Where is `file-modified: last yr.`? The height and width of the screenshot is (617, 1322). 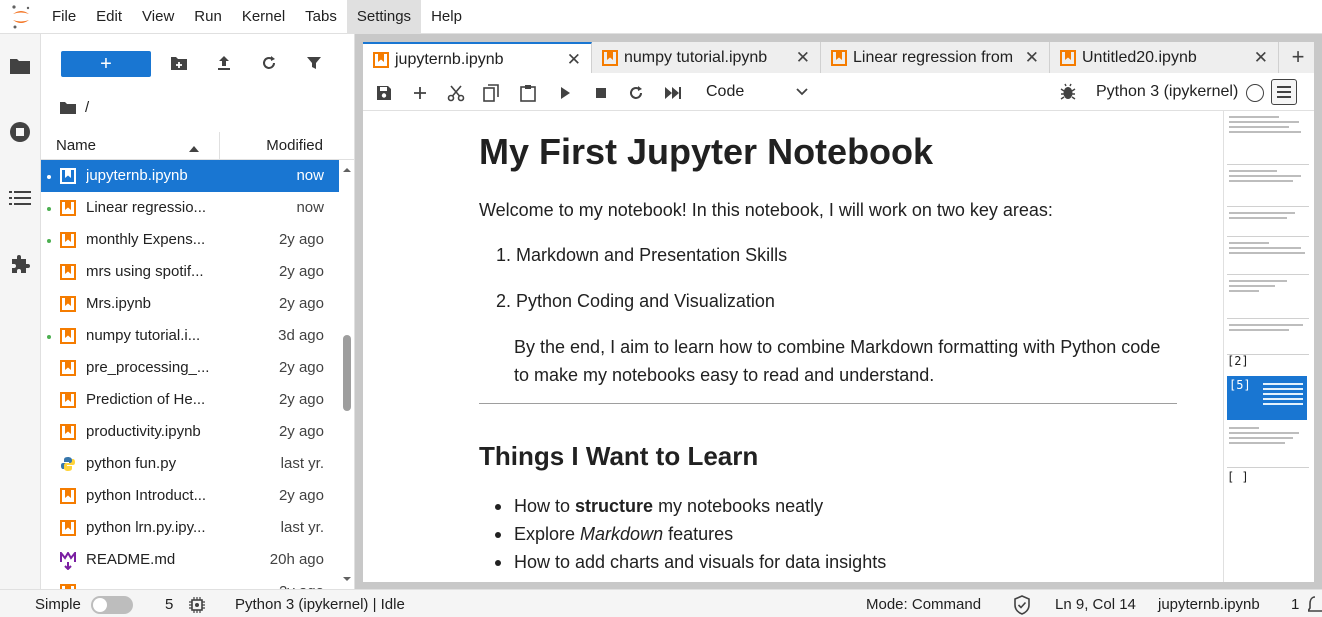 file-modified: last yr. is located at coordinates (302, 463).